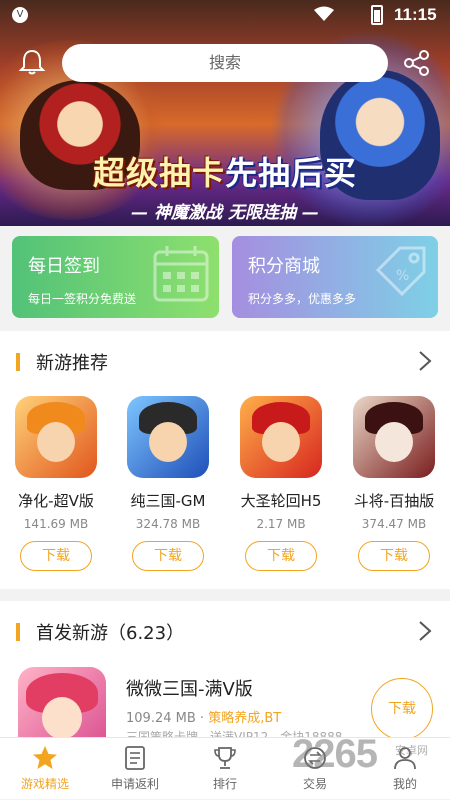  What do you see at coordinates (44, 784) in the screenshot?
I see `tab-label: 游戏精选` at bounding box center [44, 784].